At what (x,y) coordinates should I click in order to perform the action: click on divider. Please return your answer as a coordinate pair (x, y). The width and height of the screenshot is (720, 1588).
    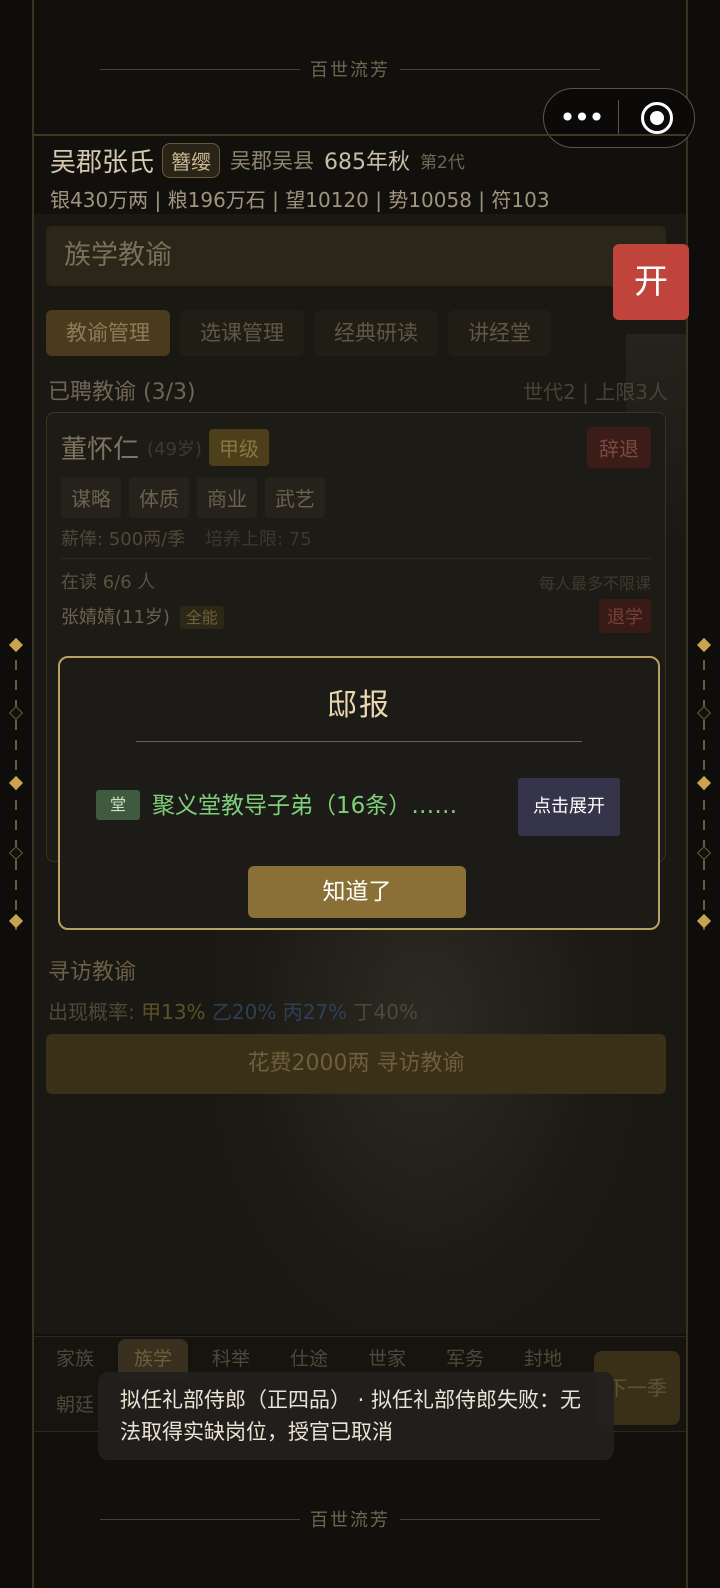
    Looking at the image, I should click on (356, 558).